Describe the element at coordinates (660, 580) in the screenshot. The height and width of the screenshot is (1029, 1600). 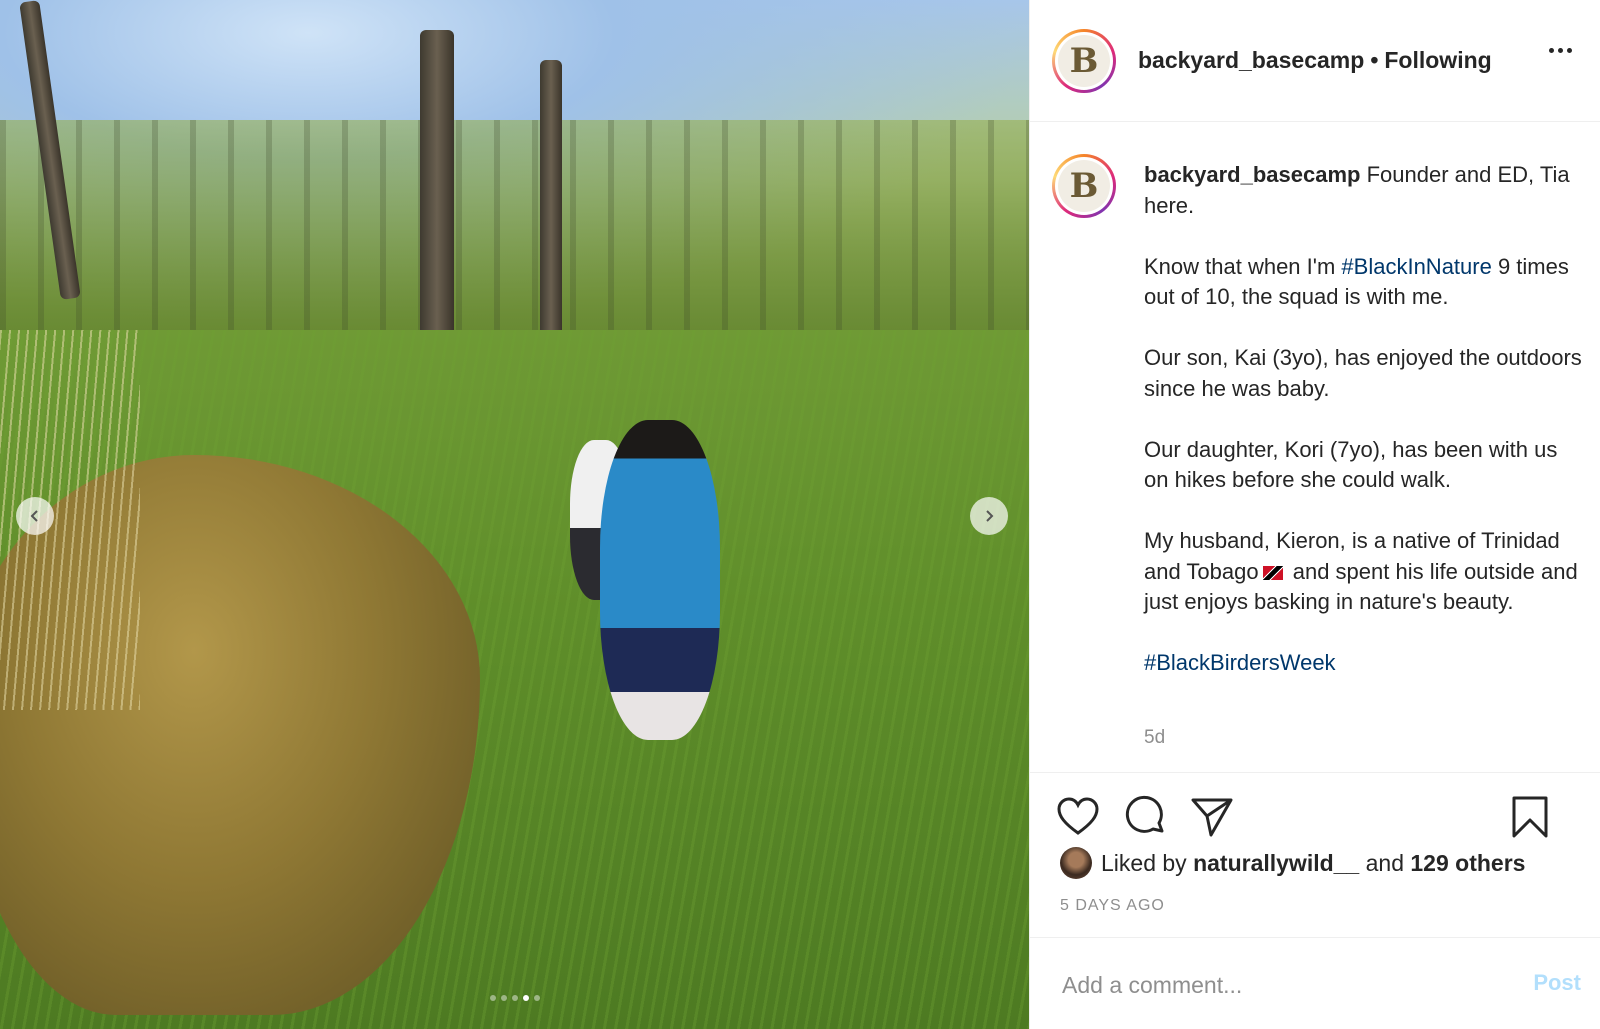
I see `photo-child-tall` at that location.